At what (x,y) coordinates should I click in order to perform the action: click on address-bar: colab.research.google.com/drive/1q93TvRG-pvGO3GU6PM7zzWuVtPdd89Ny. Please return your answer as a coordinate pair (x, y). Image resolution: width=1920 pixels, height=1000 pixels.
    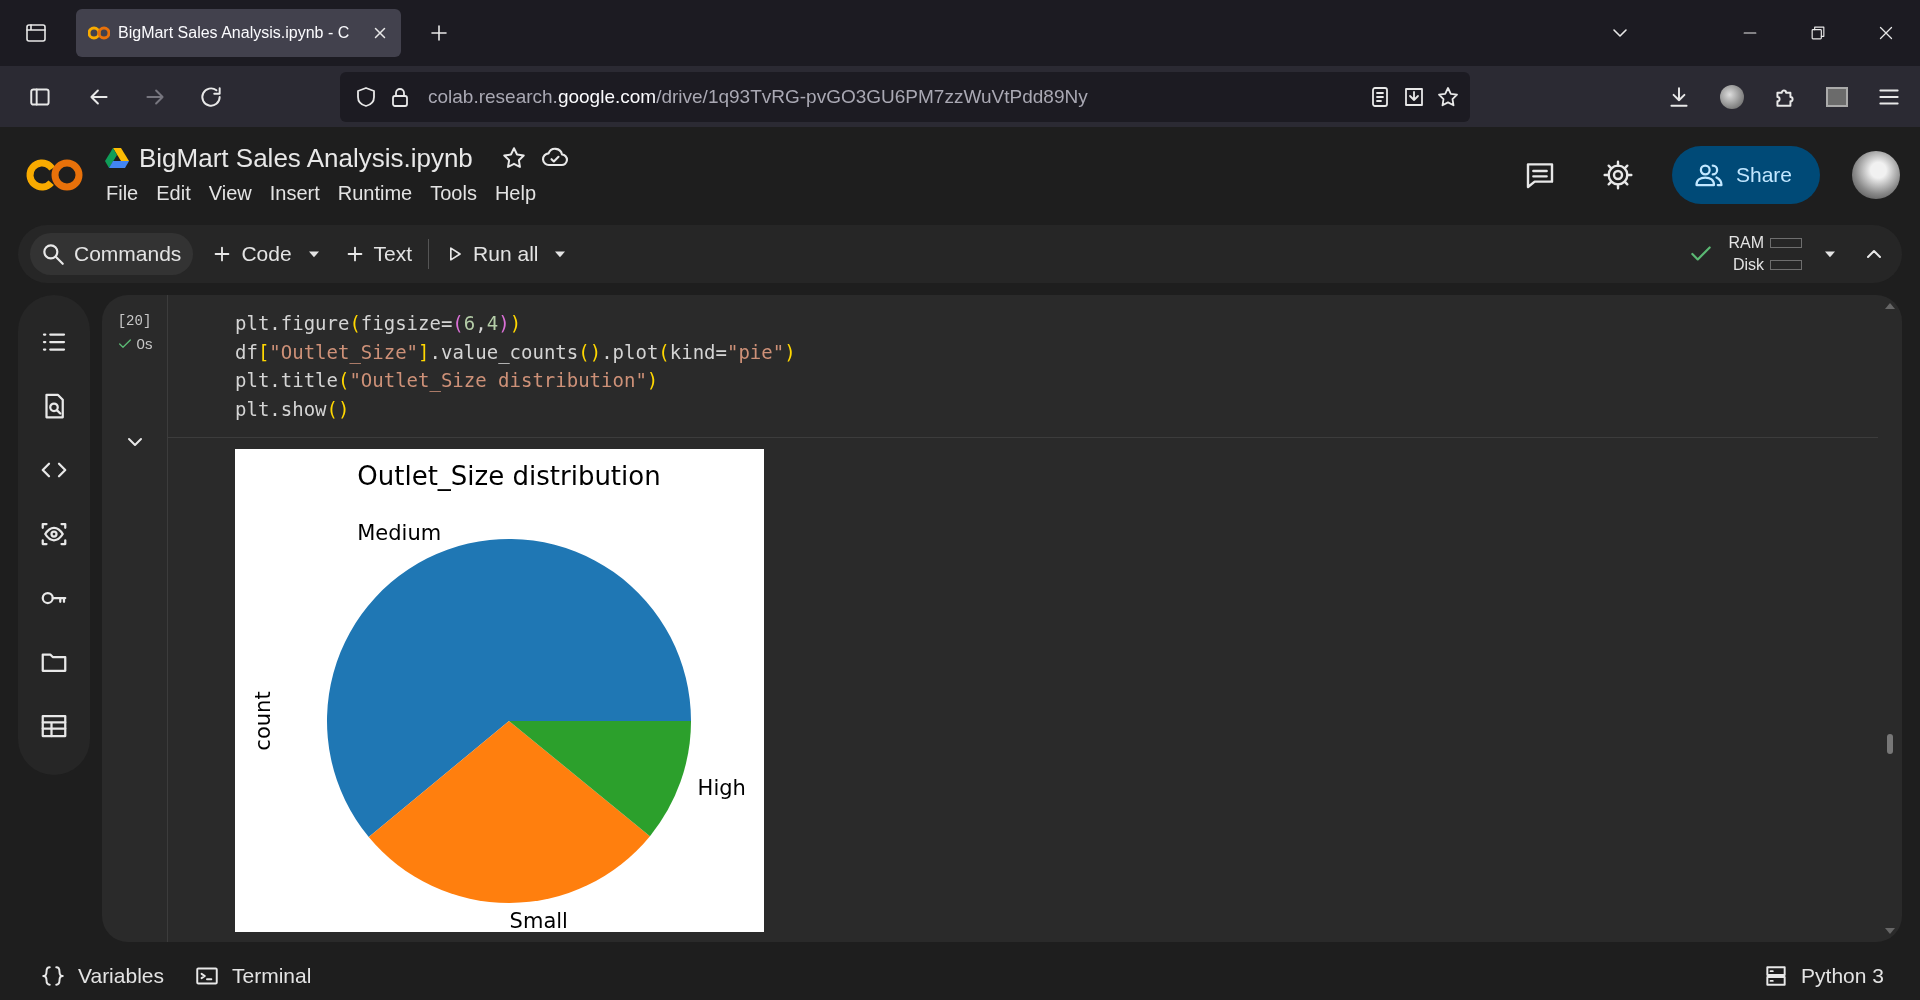
    Looking at the image, I should click on (905, 96).